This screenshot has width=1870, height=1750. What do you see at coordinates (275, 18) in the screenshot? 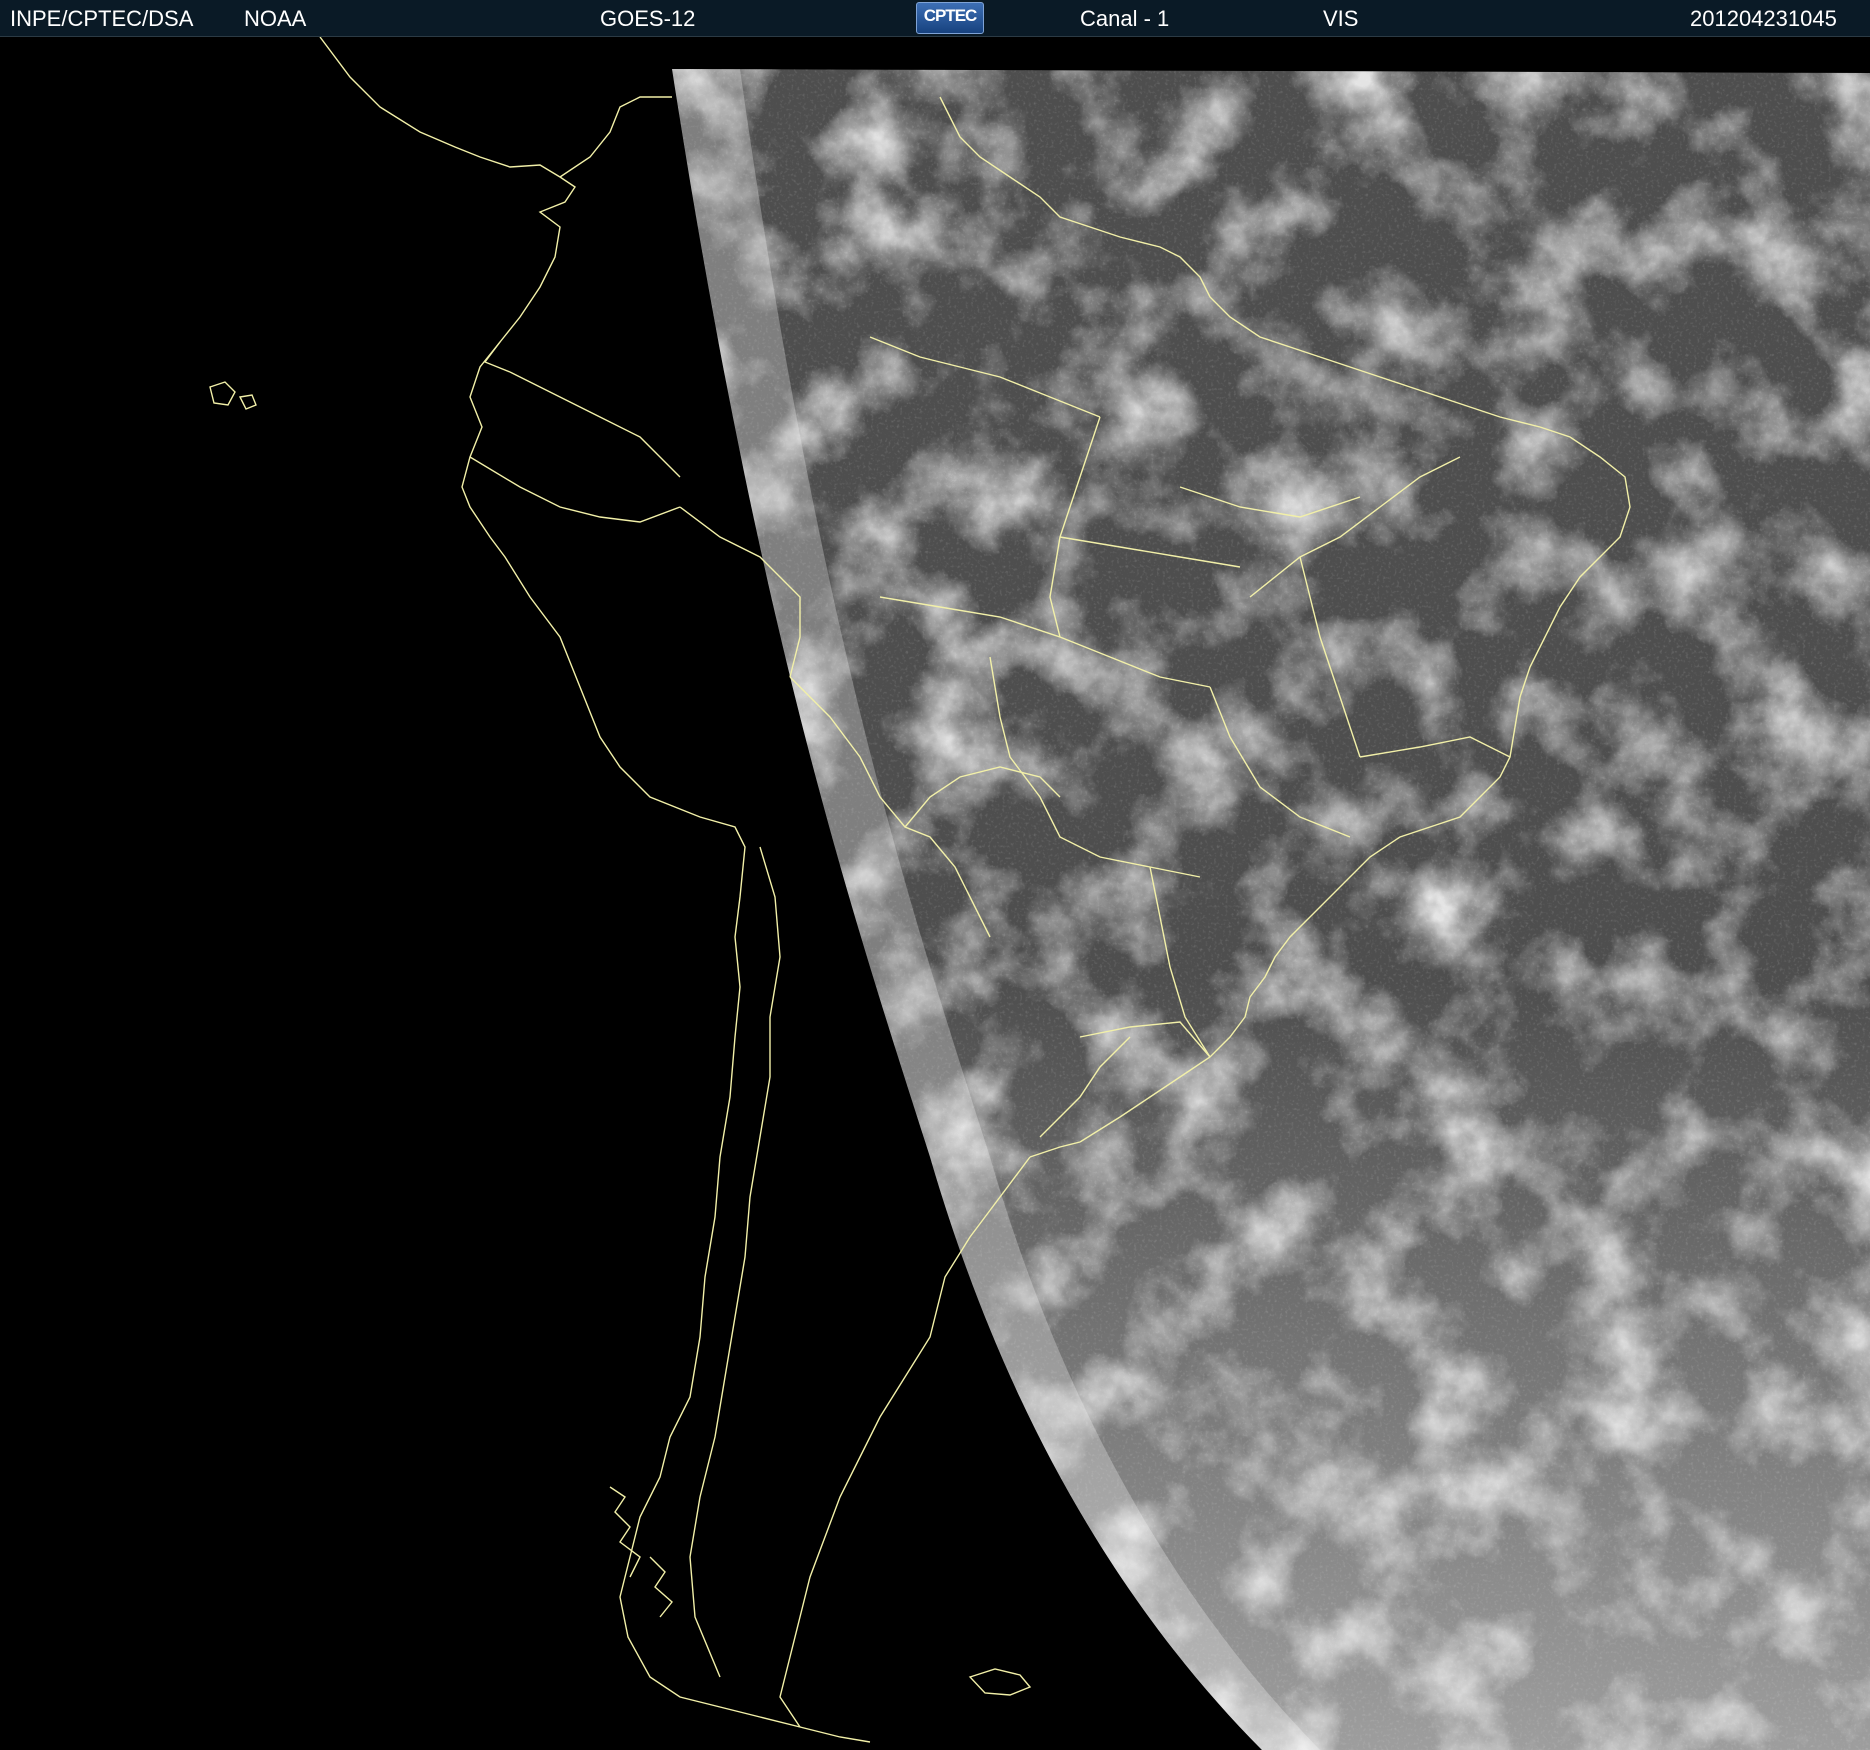
I see `agency-label: NOAA` at bounding box center [275, 18].